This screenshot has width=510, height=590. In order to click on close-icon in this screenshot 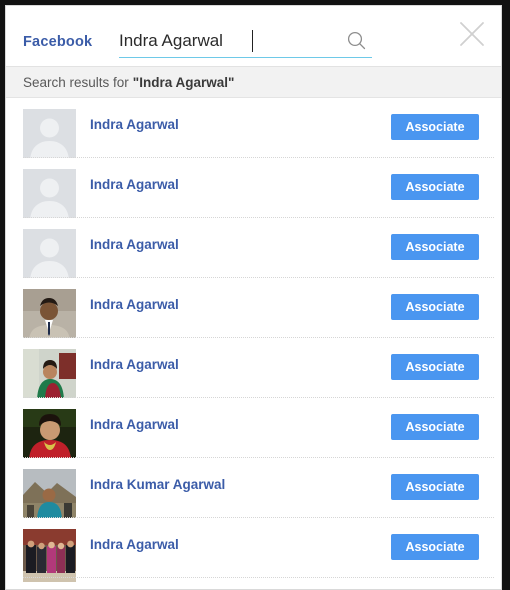, I will do `click(472, 34)`.